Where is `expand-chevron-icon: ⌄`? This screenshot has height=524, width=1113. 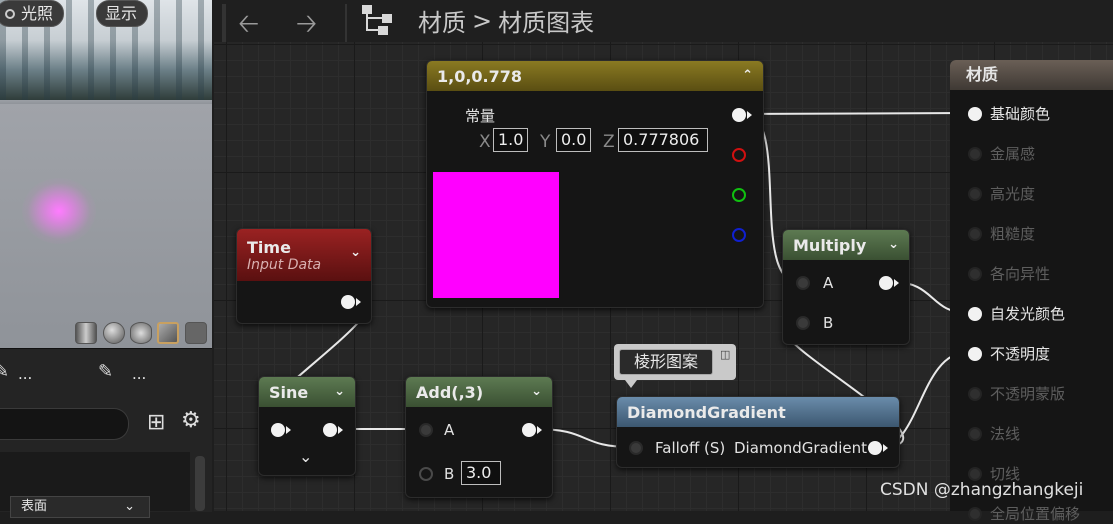 expand-chevron-icon: ⌄ is located at coordinates (305, 456).